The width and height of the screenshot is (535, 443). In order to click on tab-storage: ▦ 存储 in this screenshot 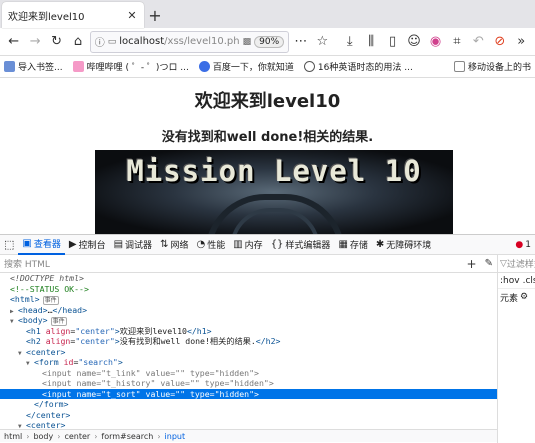, I will do `click(352, 245)`.